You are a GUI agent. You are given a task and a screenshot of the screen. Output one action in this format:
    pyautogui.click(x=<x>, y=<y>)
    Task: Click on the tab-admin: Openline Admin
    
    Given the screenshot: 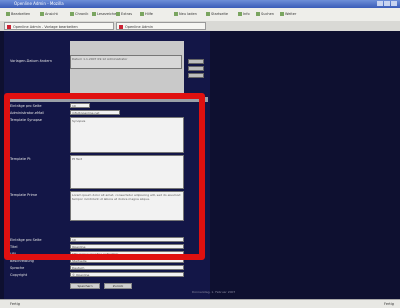 What is the action you would take?
    pyautogui.click(x=161, y=26)
    